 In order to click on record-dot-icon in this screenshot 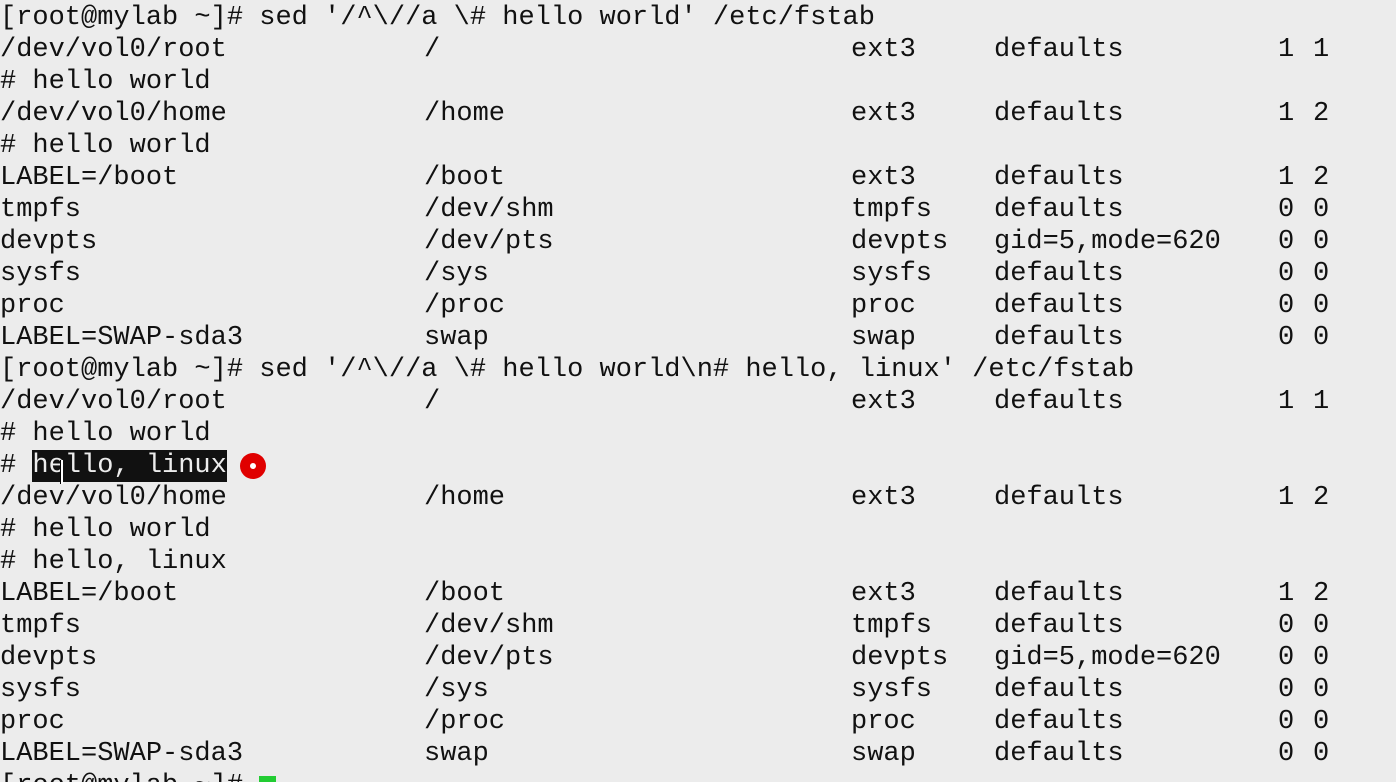, I will do `click(253, 466)`.